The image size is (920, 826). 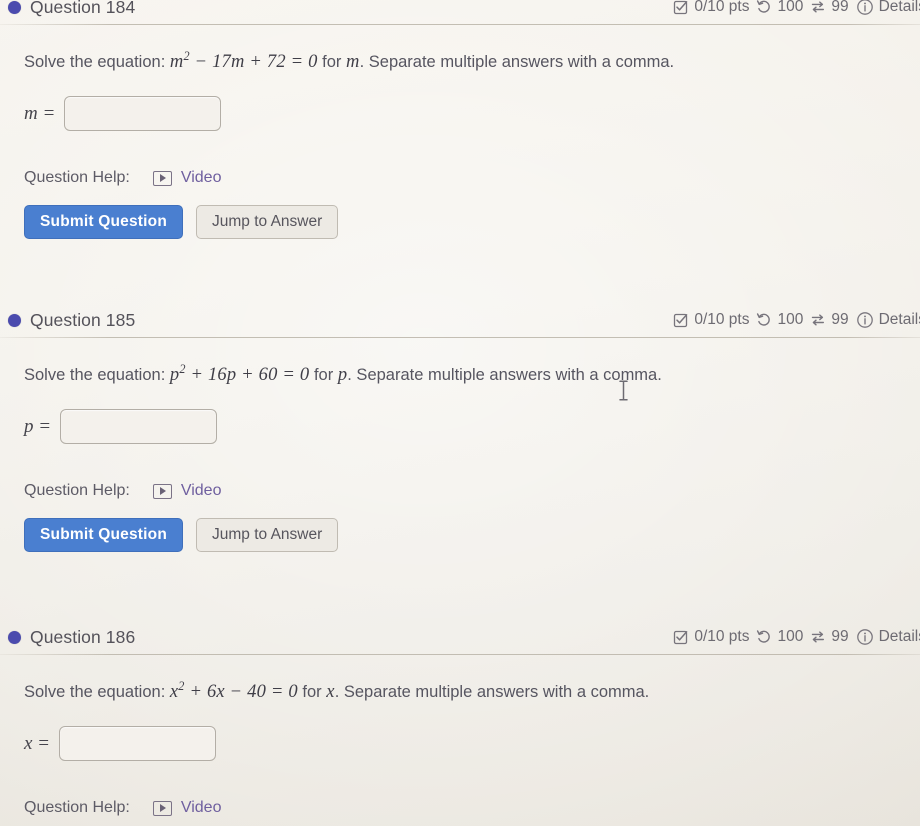 What do you see at coordinates (460, 320) in the screenshot?
I see `question-header: Question 185 0/10 pts 100 99 Detail` at bounding box center [460, 320].